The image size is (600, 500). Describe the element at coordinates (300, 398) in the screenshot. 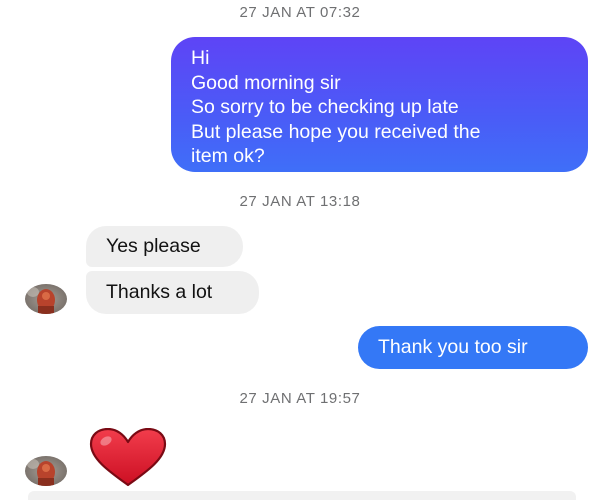

I see `timestamp: 27 JAN AT 19:57` at that location.